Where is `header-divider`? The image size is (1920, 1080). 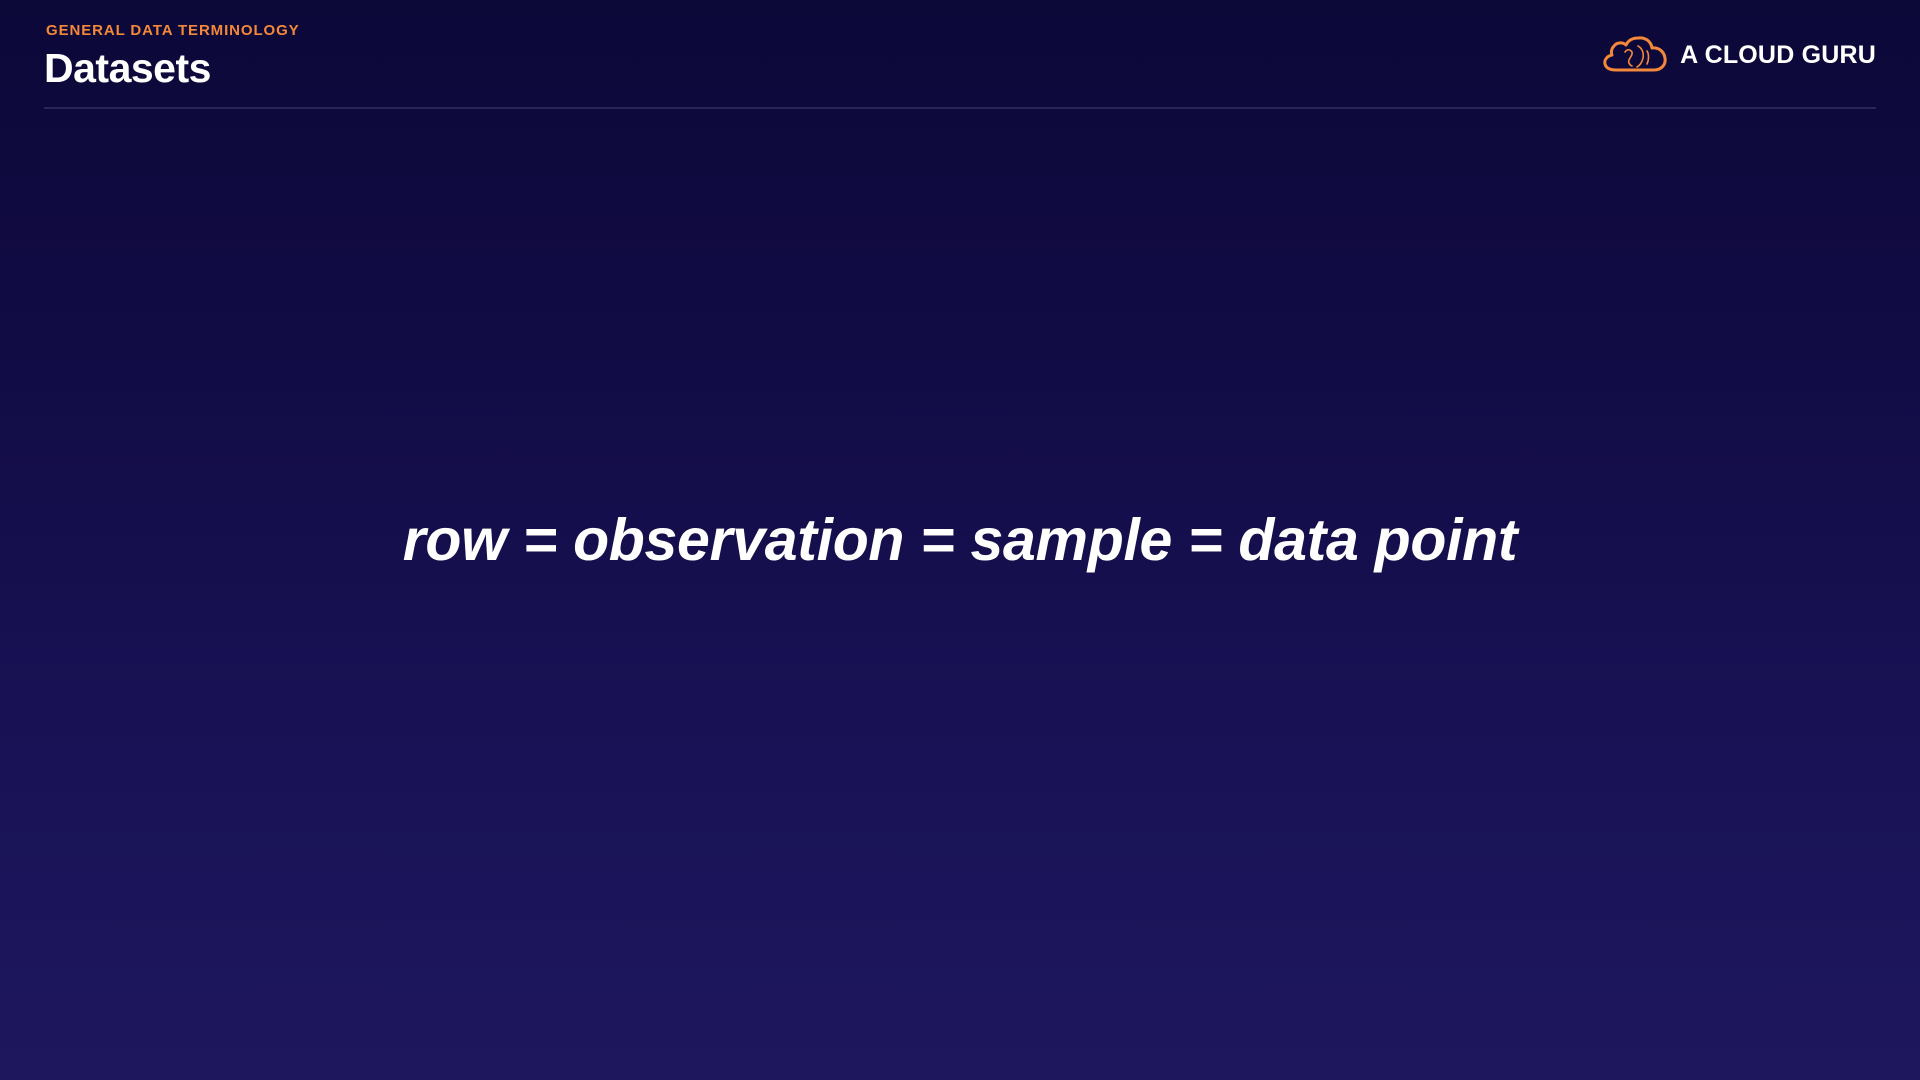 header-divider is located at coordinates (960, 108).